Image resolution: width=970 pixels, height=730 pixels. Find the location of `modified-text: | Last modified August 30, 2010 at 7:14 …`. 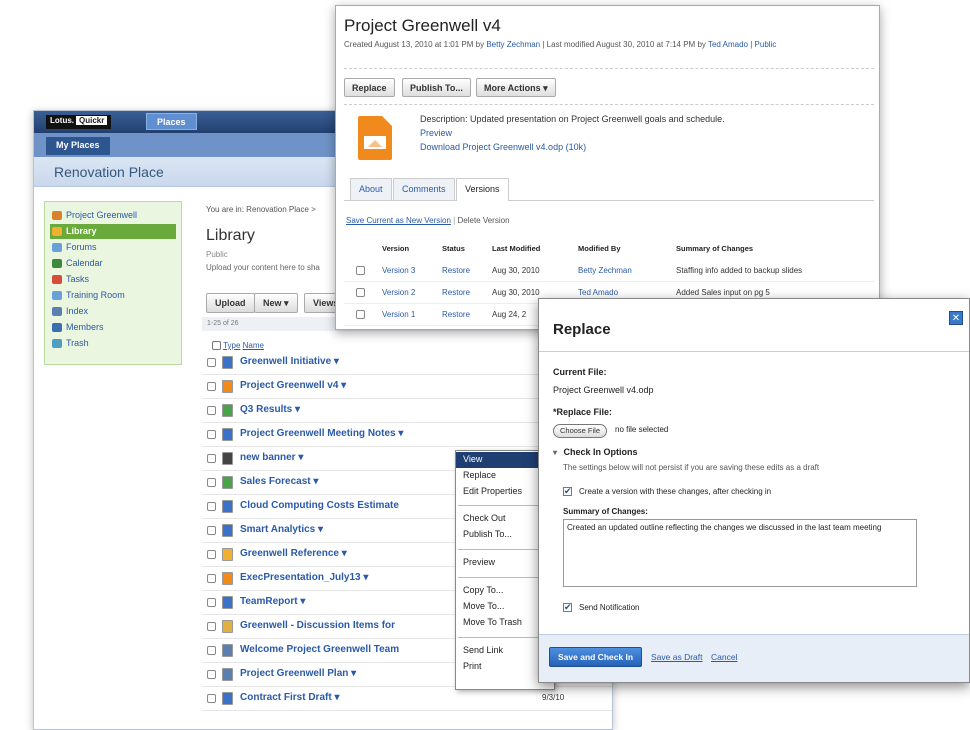

modified-text: | Last modified August 30, 2010 at 7:14 … is located at coordinates (624, 44).